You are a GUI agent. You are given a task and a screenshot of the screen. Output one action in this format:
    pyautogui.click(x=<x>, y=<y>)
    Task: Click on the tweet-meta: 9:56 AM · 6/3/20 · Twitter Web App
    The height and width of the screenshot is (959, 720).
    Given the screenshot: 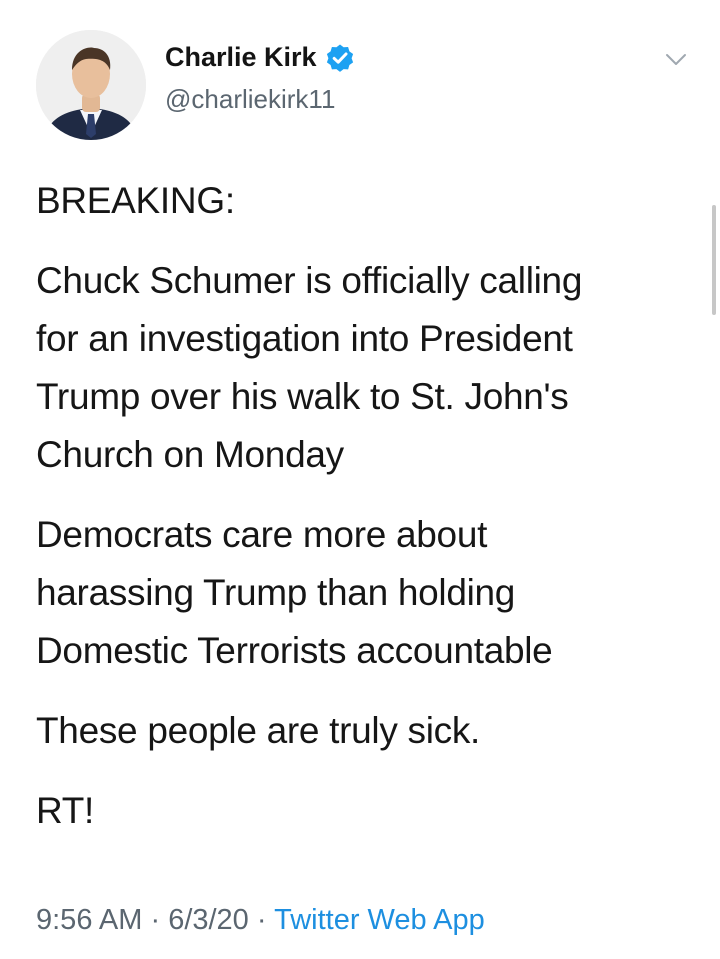 What is the action you would take?
    pyautogui.click(x=260, y=920)
    